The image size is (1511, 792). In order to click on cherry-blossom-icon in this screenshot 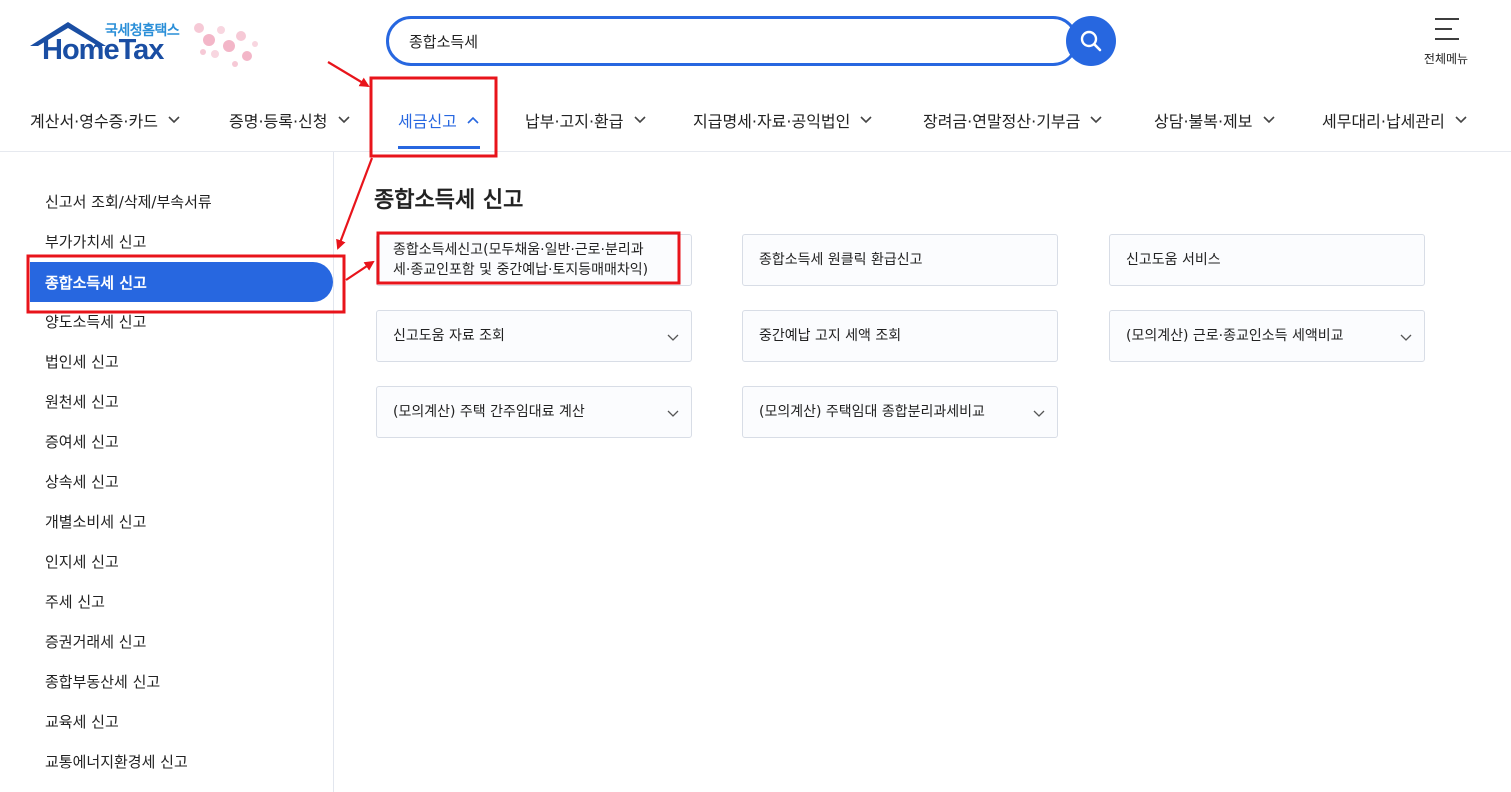, I will do `click(226, 45)`.